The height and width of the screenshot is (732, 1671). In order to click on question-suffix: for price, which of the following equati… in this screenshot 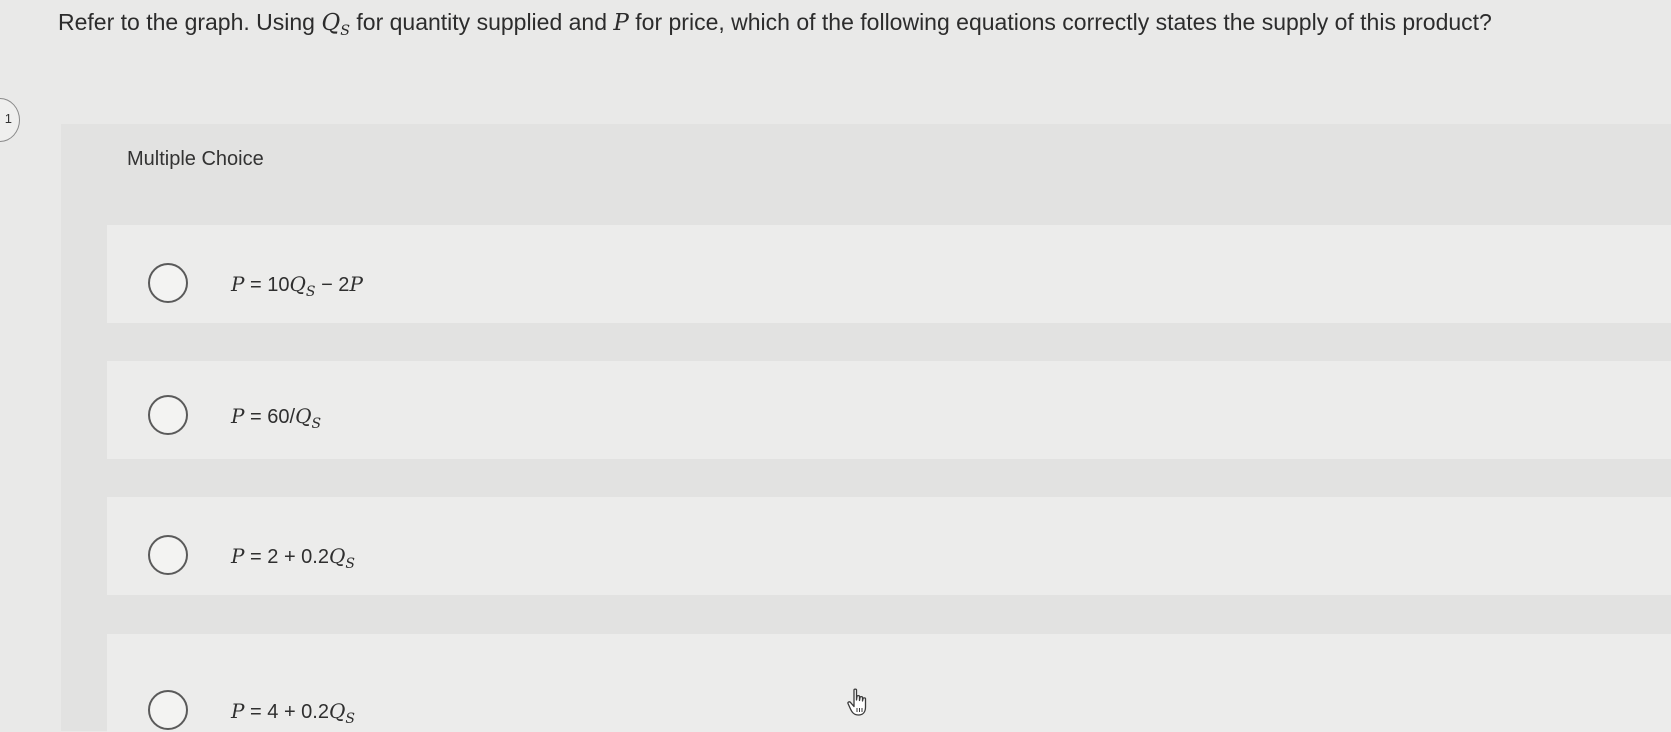, I will do `click(1060, 22)`.